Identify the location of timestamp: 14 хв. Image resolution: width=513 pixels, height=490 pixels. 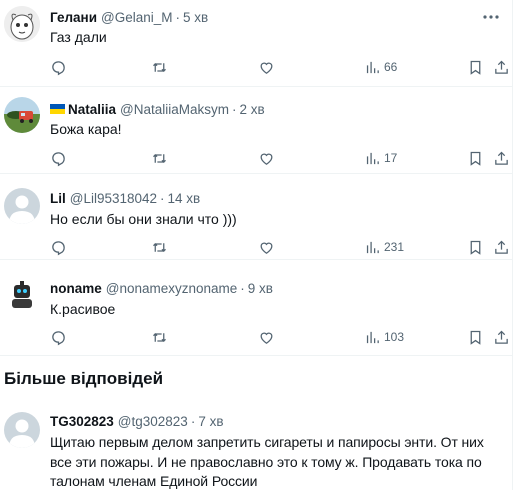
(184, 198).